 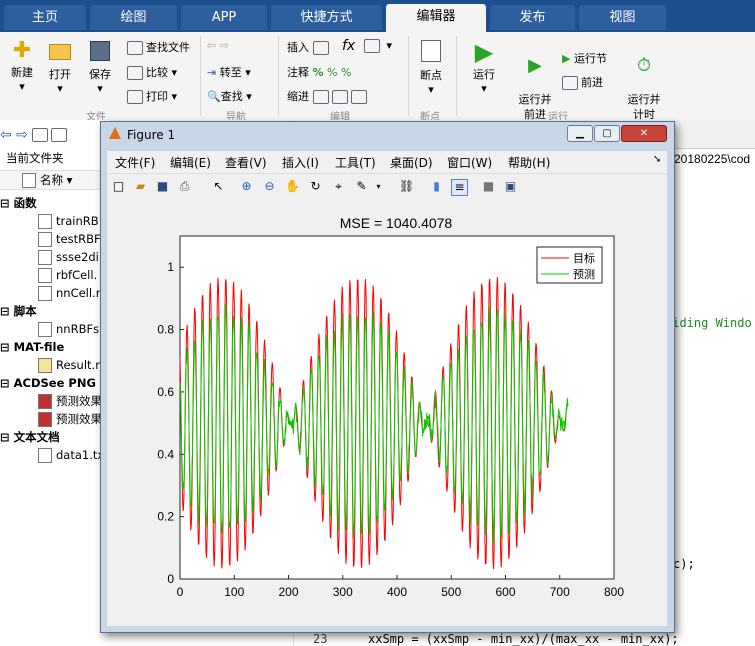 What do you see at coordinates (212, 72) in the screenshot?
I see `goto-icon: ⇥` at bounding box center [212, 72].